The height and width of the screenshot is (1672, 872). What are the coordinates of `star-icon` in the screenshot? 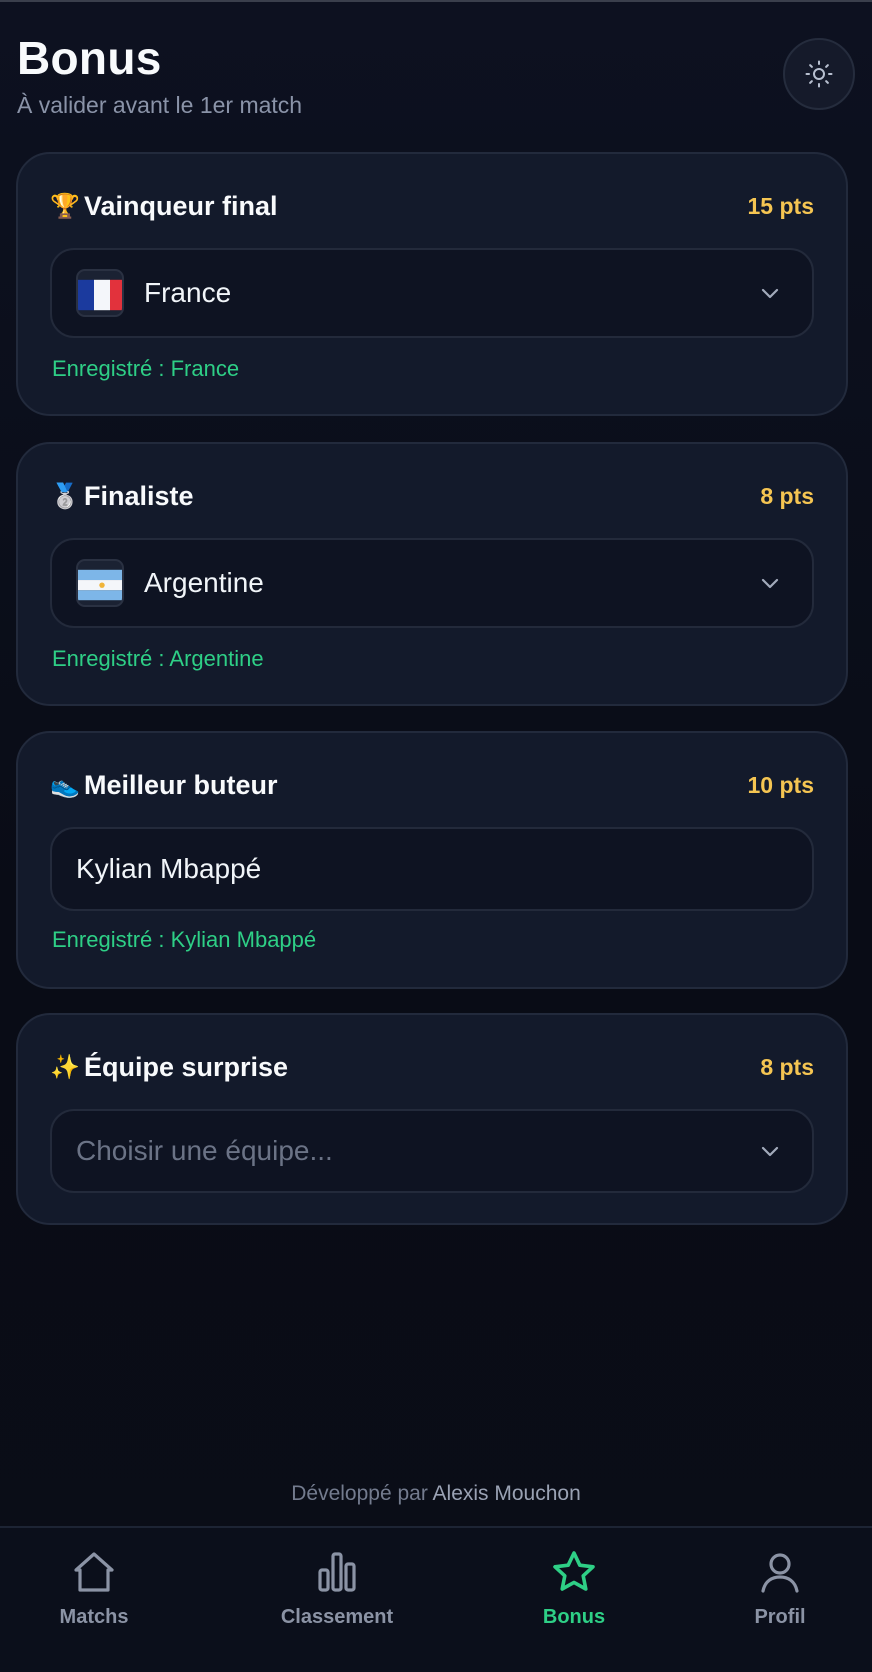 It's located at (574, 1571).